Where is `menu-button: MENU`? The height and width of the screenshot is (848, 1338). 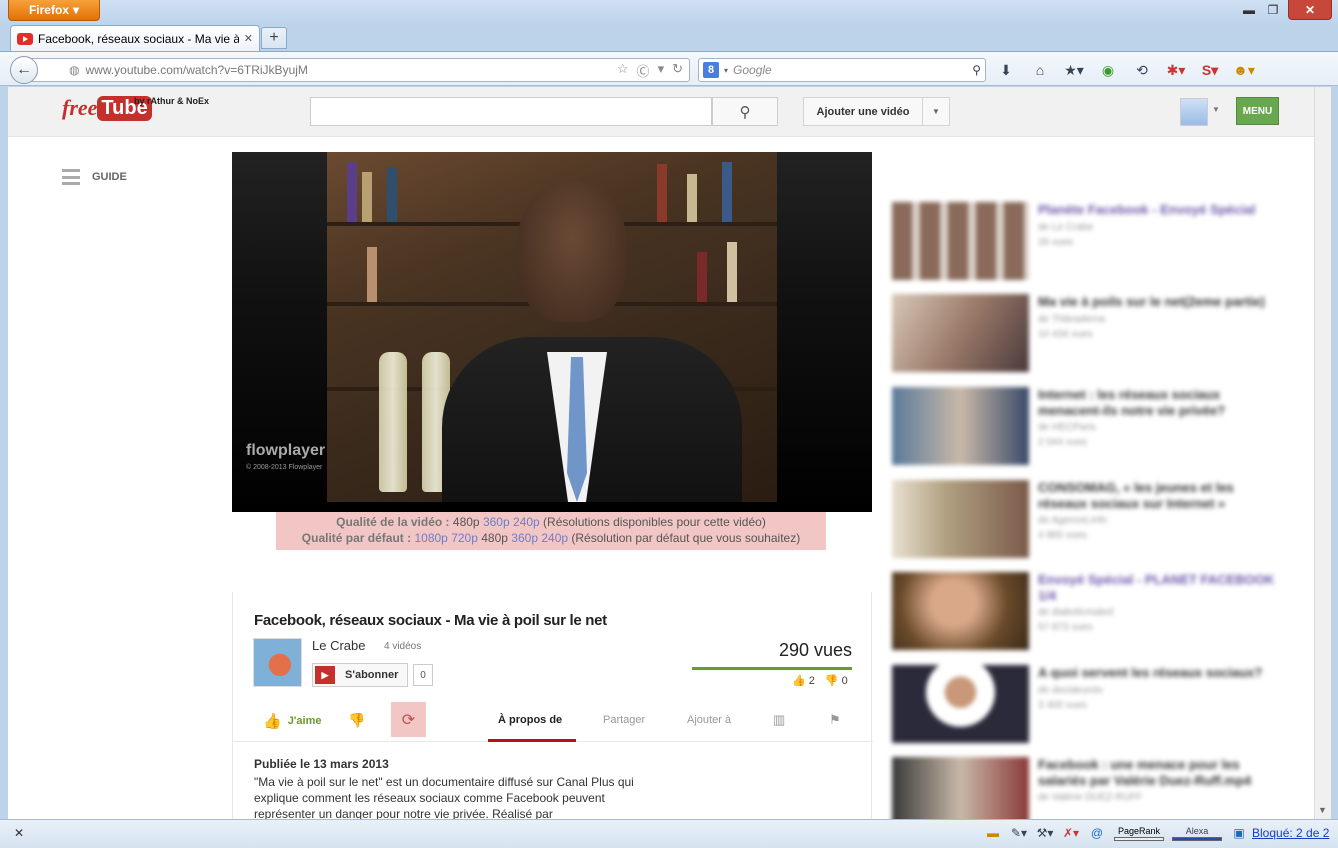 menu-button: MENU is located at coordinates (1257, 111).